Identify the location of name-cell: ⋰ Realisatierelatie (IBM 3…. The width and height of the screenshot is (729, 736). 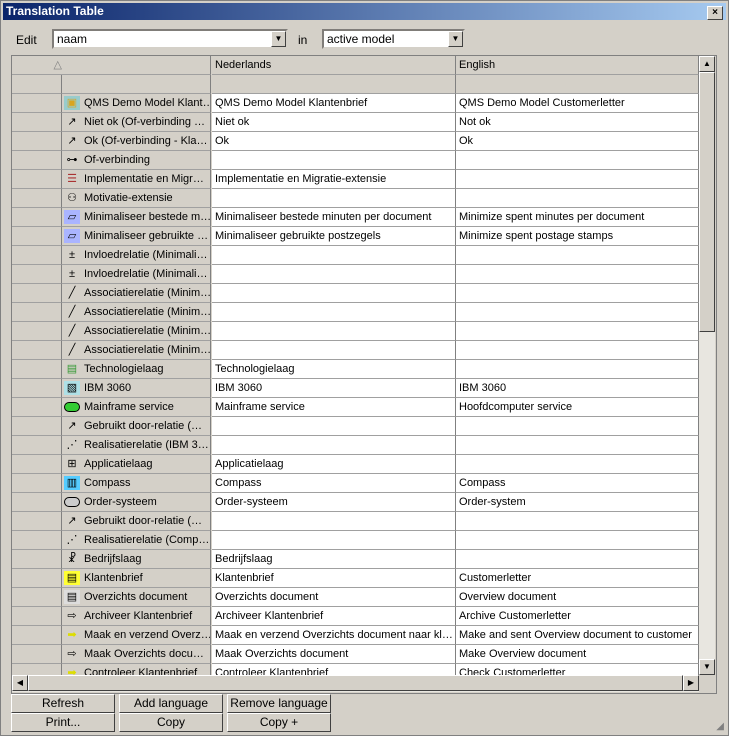
(136, 445).